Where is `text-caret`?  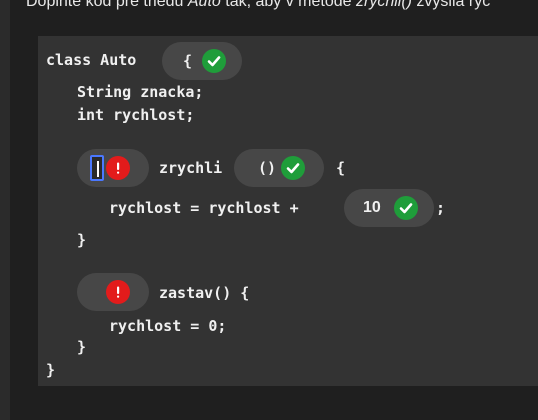 text-caret is located at coordinates (98, 169).